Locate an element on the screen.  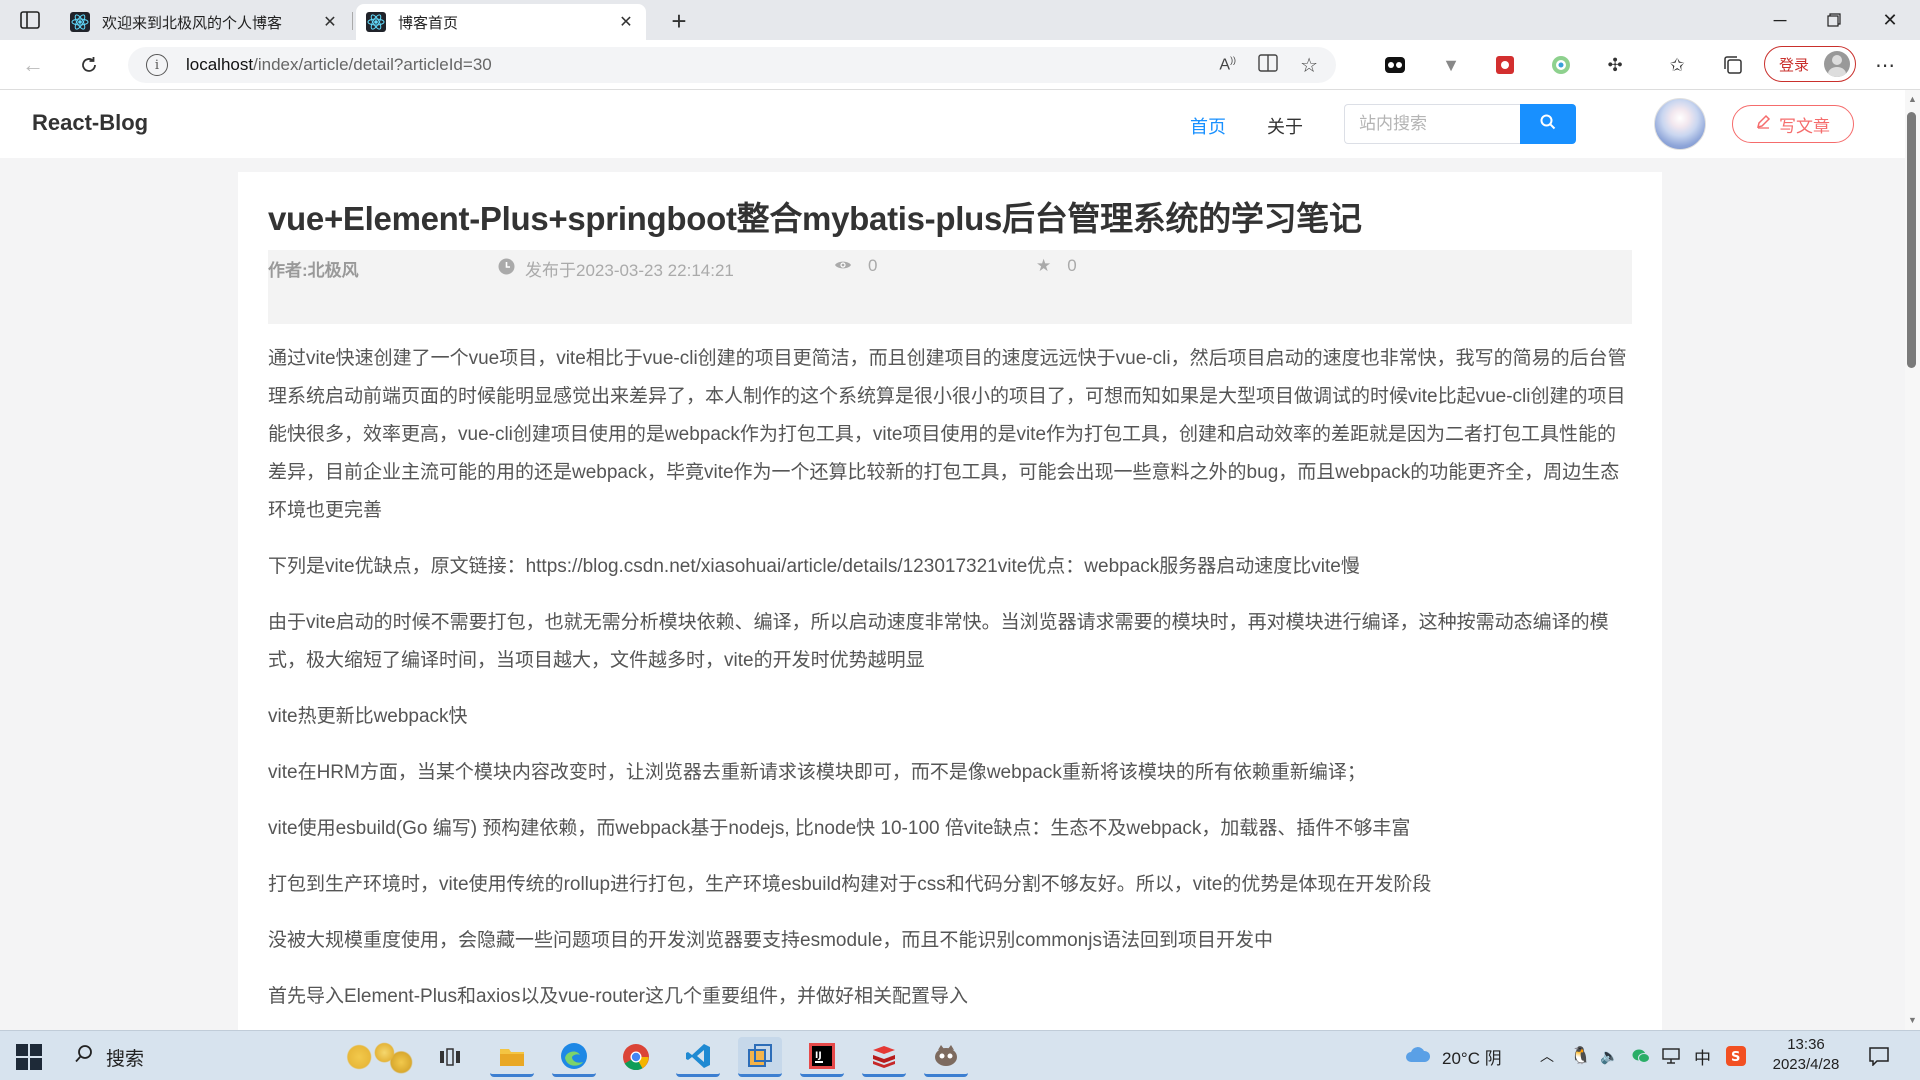
article-date: 发布于2023-03-23 22:14:21 is located at coordinates (629, 270).